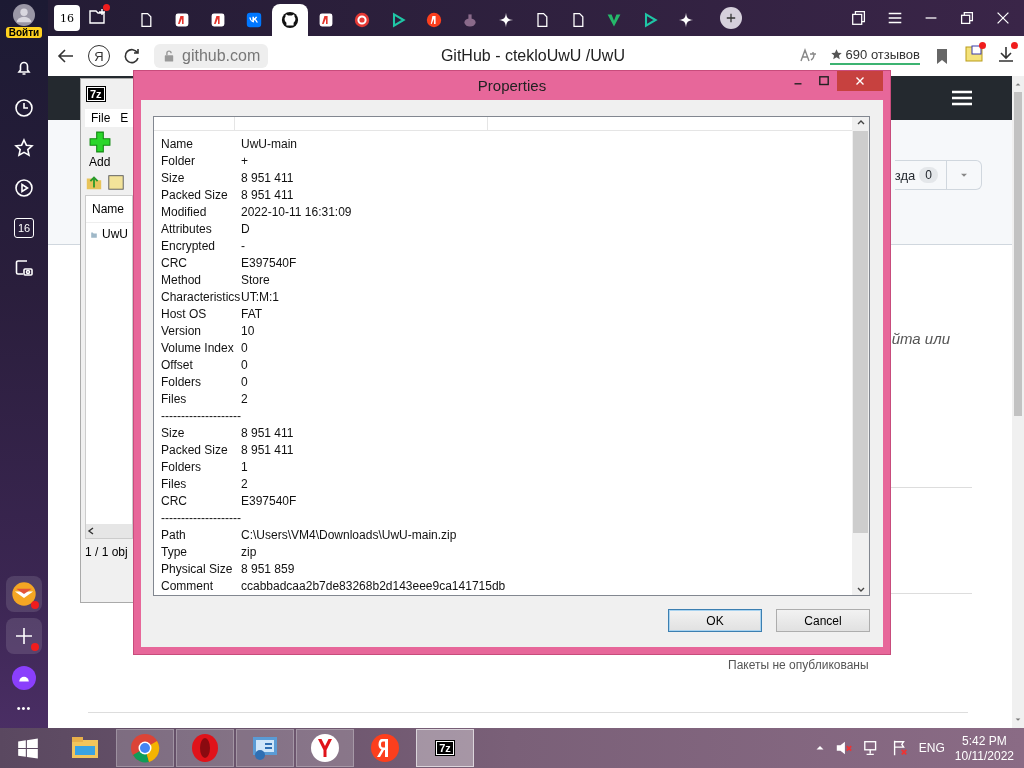 This screenshot has height=768, width=1024. Describe the element at coordinates (974, 54) in the screenshot. I see `extension-icon` at that location.